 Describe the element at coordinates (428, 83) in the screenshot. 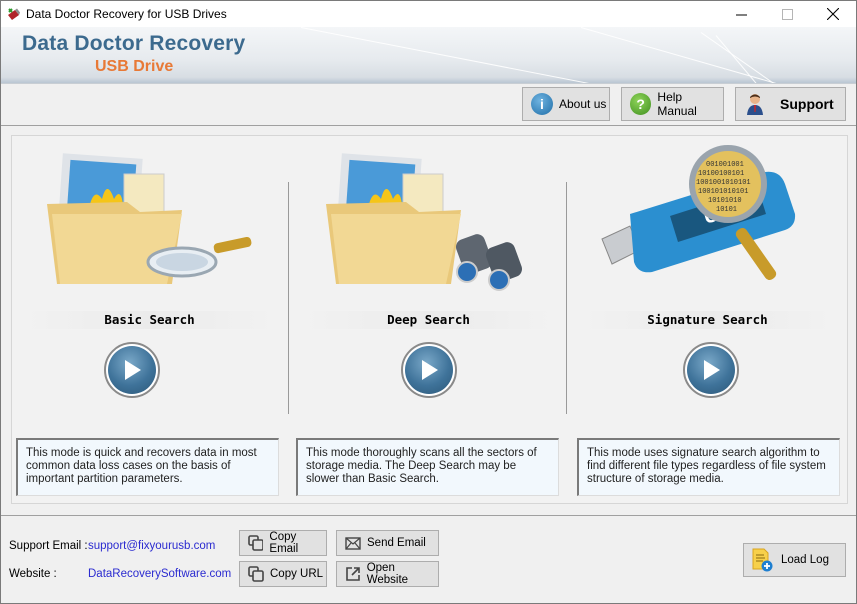

I see `toolbar-divider` at that location.